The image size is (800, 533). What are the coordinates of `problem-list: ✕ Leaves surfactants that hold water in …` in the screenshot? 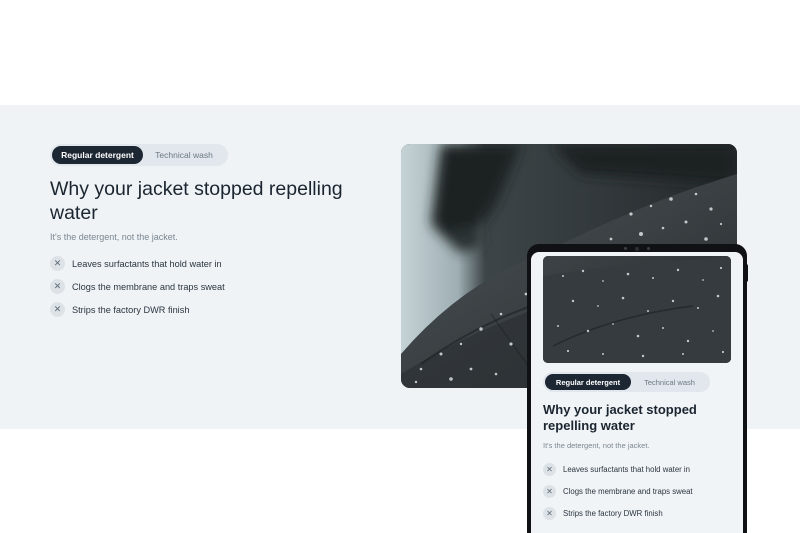 It's located at (137, 290).